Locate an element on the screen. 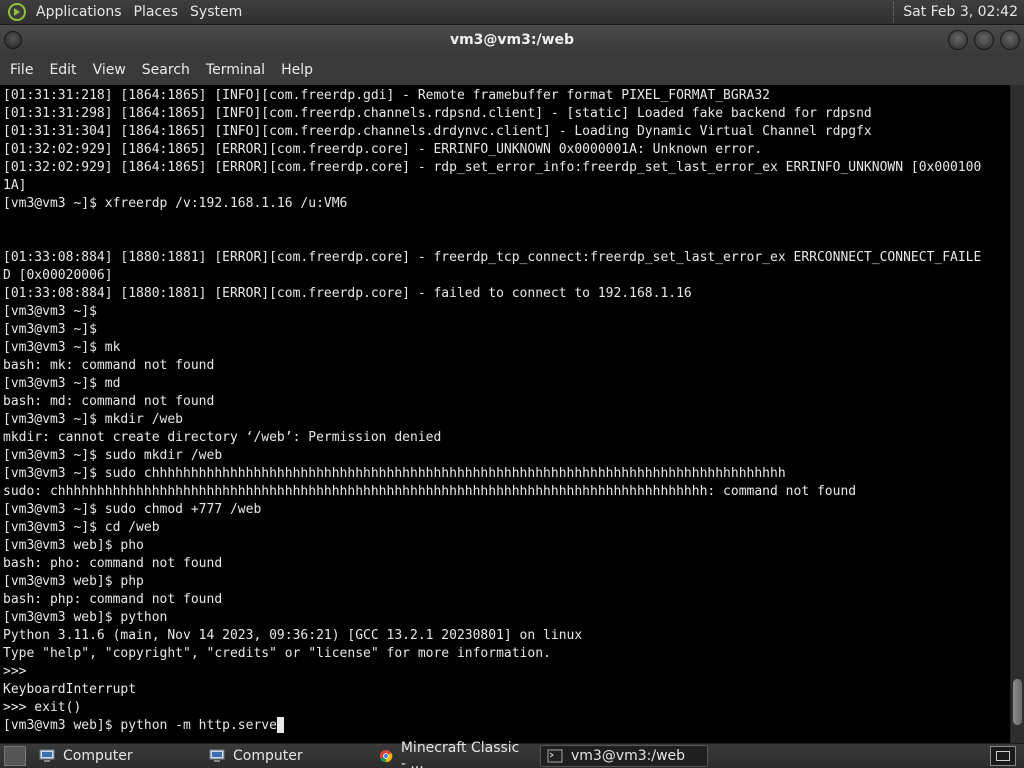  task-computer-2: Computer is located at coordinates (285, 756).